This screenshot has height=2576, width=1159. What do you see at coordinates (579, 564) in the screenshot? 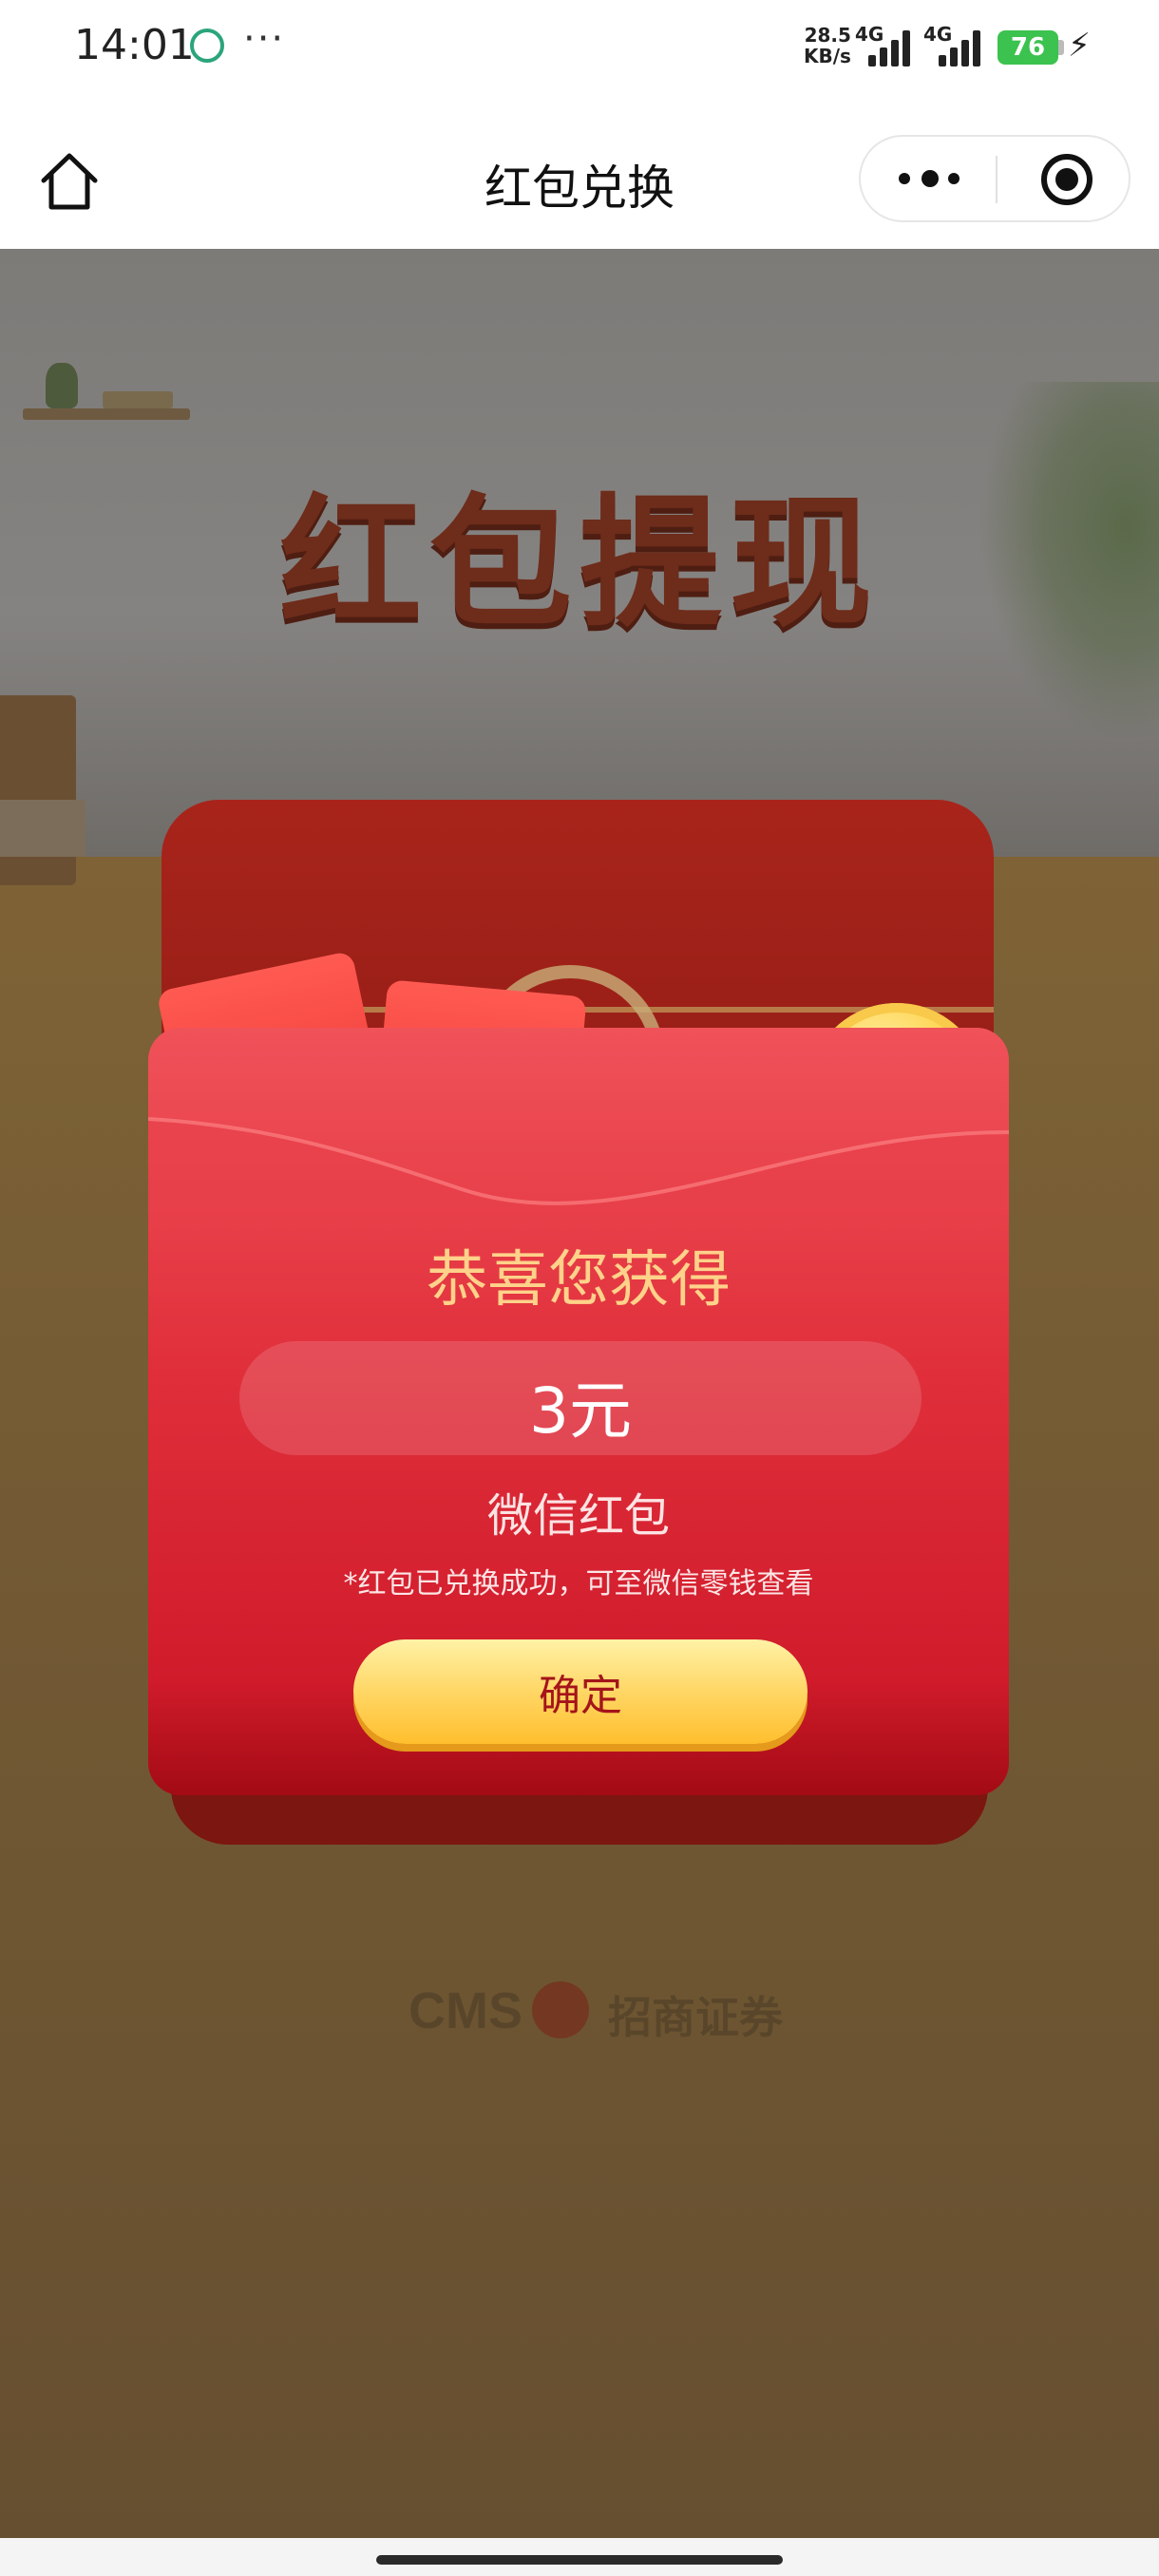
I see `hero-title: 红包提现` at bounding box center [579, 564].